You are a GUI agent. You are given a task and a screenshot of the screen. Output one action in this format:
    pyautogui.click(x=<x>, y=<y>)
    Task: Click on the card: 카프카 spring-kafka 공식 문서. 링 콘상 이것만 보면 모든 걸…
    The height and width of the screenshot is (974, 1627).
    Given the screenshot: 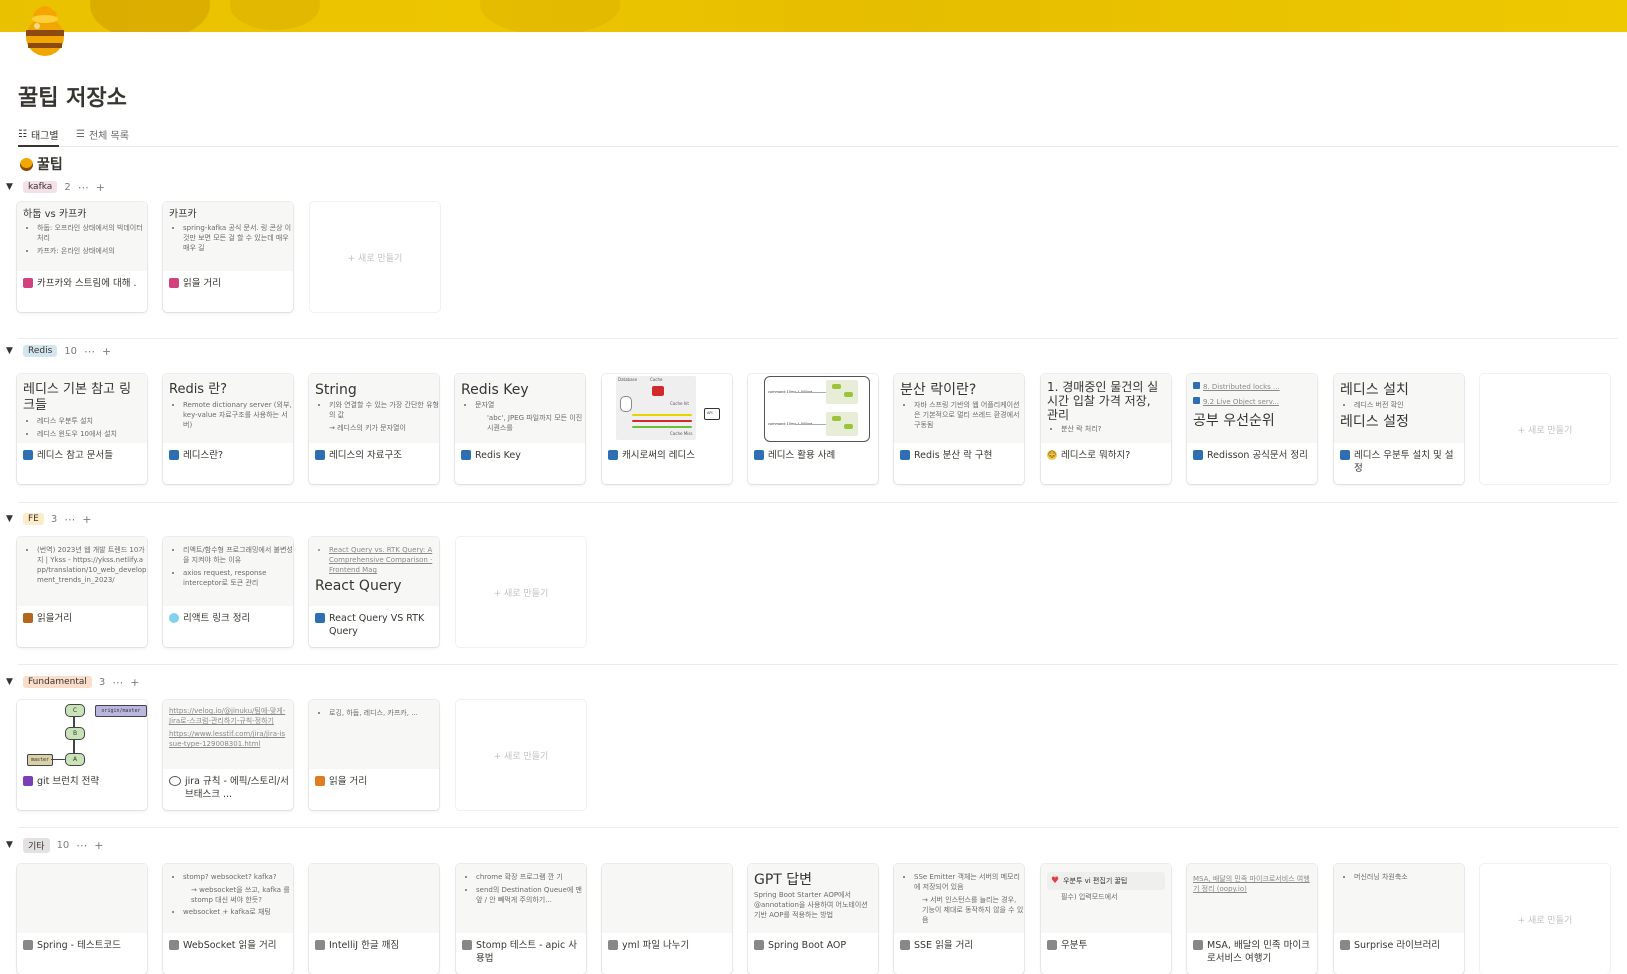 What is the action you would take?
    pyautogui.click(x=228, y=257)
    